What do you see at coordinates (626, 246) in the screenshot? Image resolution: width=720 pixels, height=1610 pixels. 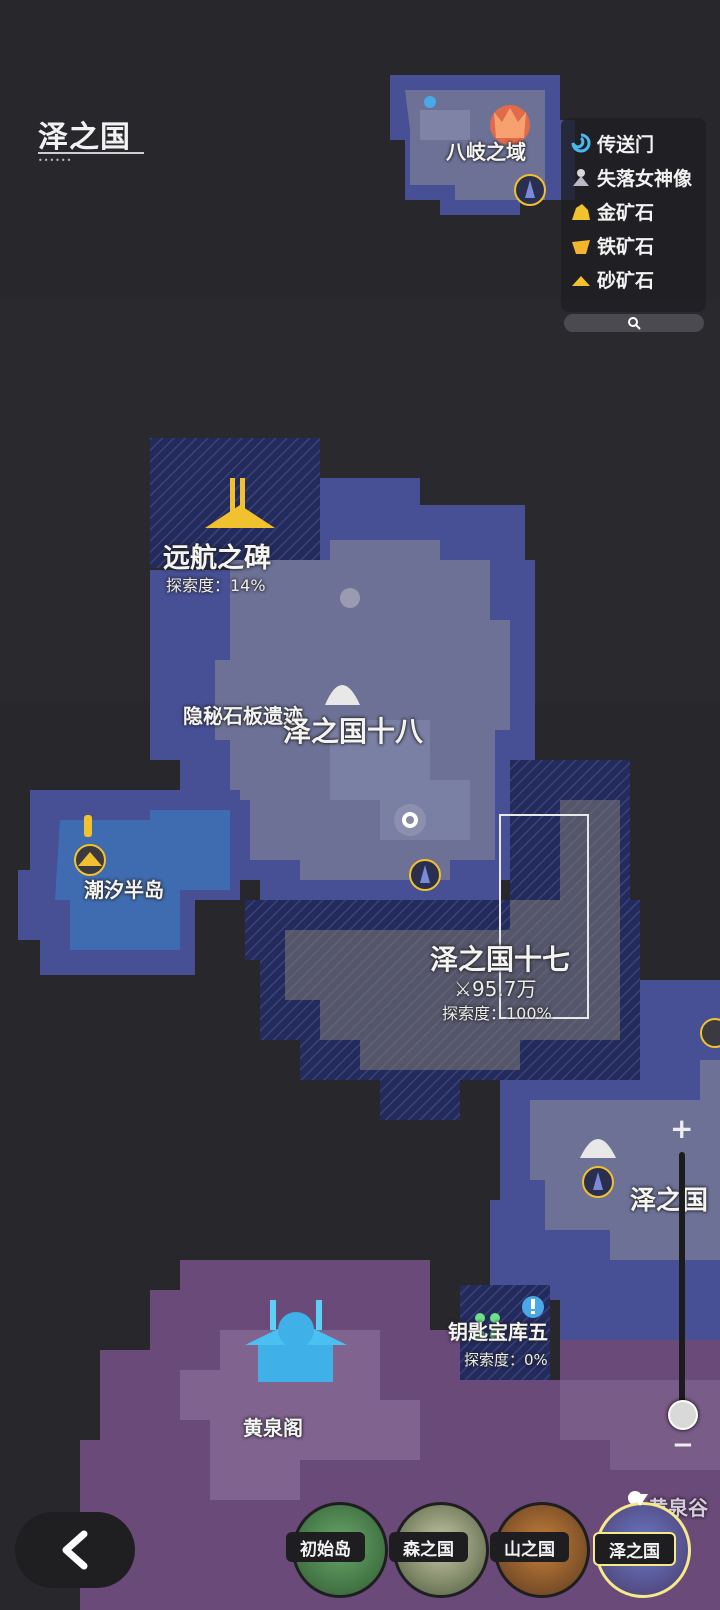 I see `legend-label: 铁矿石` at bounding box center [626, 246].